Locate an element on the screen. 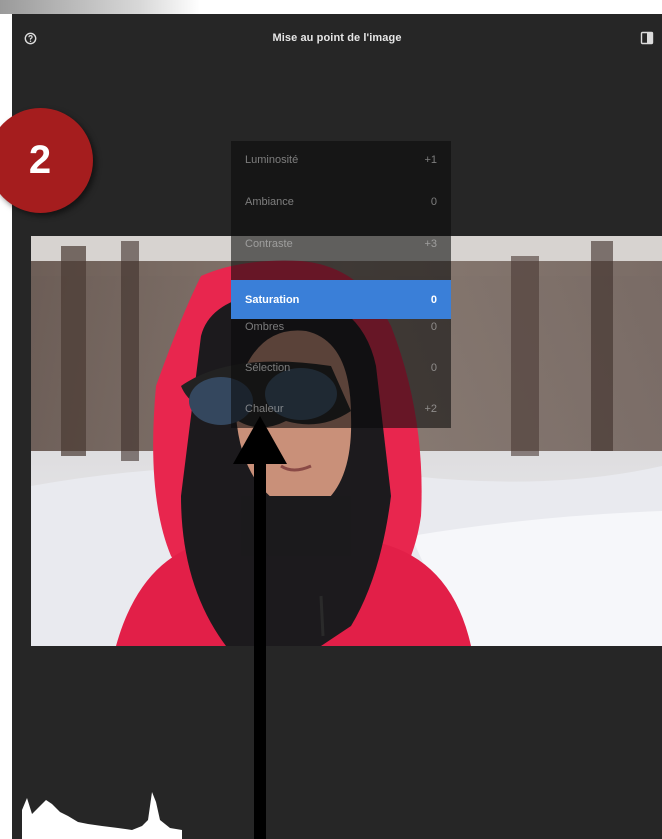 The image size is (662, 839). page-title: Mise au point de l'image is located at coordinates (337, 38).